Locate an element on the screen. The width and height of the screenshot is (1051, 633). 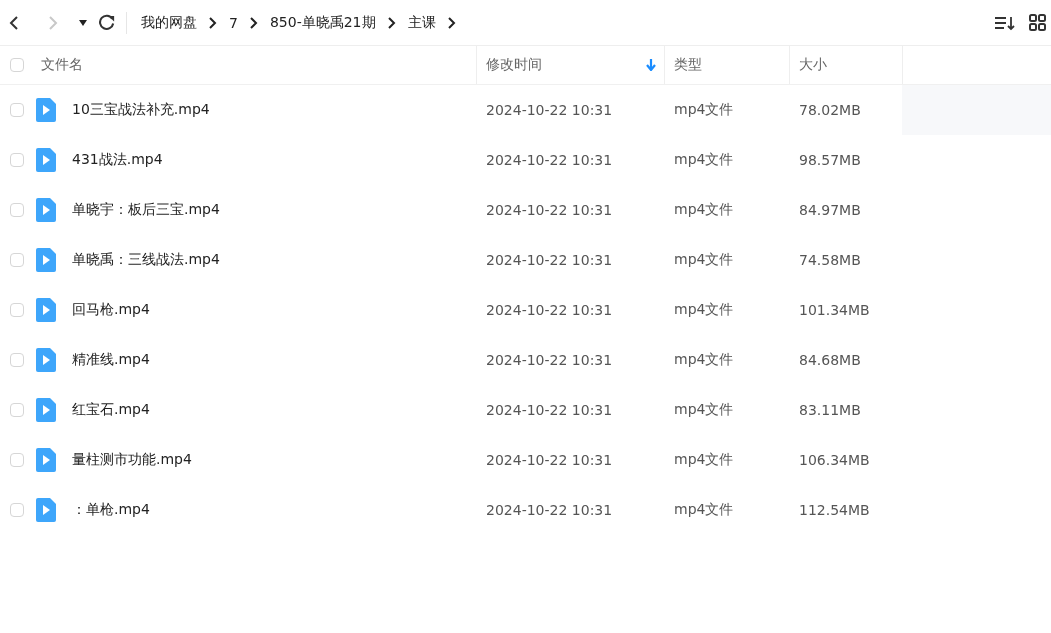
file-name: 红宝石.mp4 is located at coordinates (111, 410).